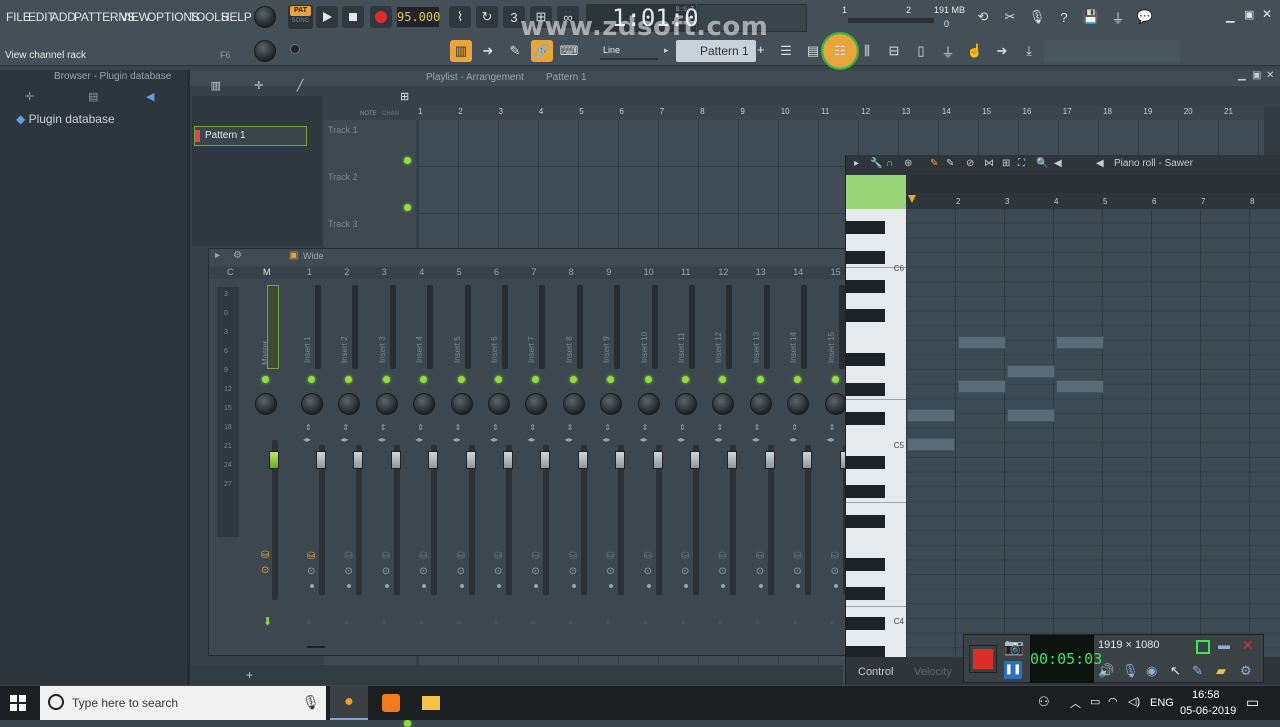 The height and width of the screenshot is (727, 1280). Describe the element at coordinates (983, 17) in the screenshot. I see `undo-history-button: ⟲` at that location.